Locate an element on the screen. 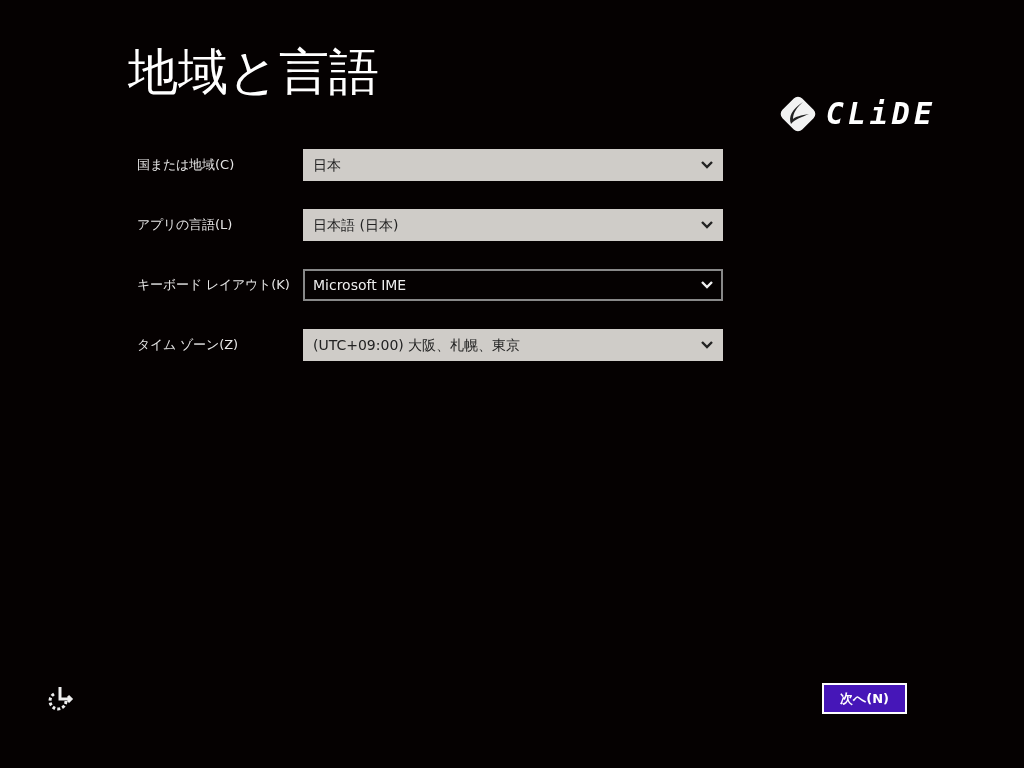  field-label: アプリの言語(L) is located at coordinates (185, 225).